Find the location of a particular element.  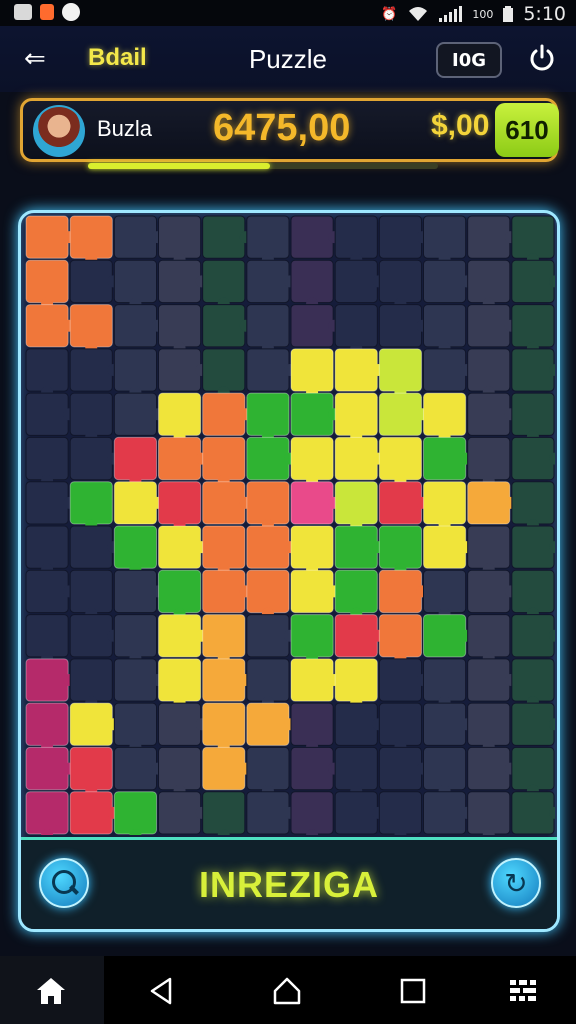

recents-square-icon is located at coordinates (413, 991).